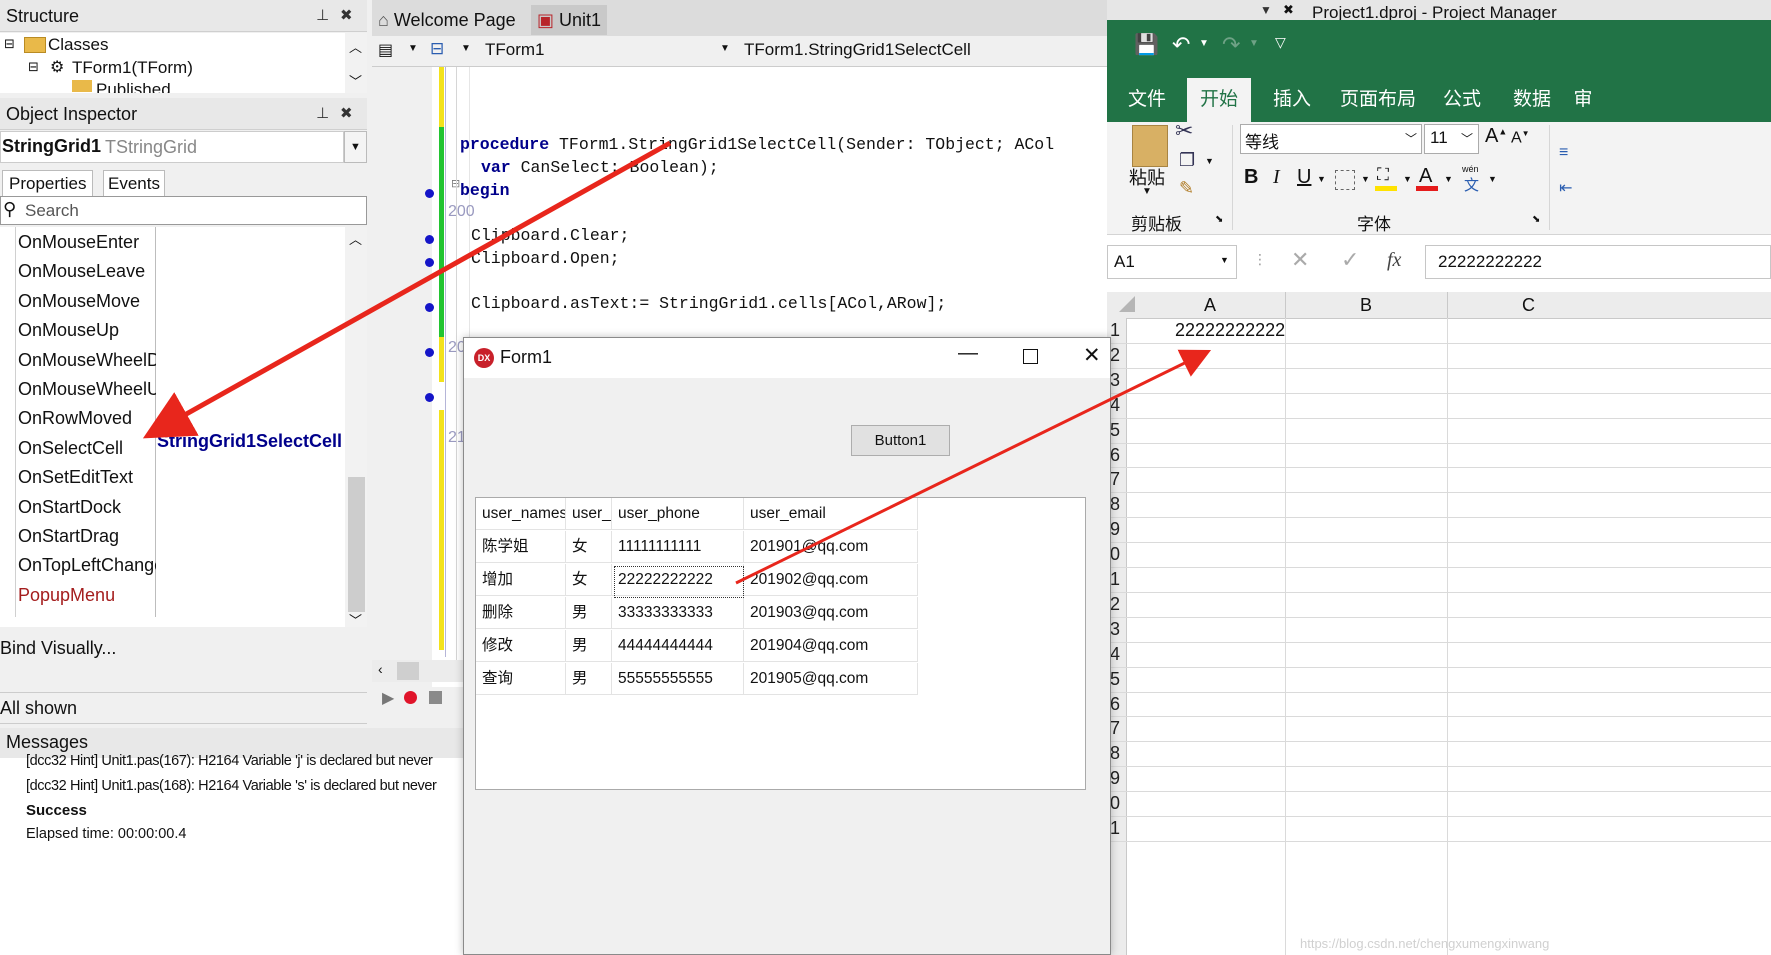 The height and width of the screenshot is (955, 1771). I want to click on ribbon-tab-3: 页面布局, so click(1378, 100).